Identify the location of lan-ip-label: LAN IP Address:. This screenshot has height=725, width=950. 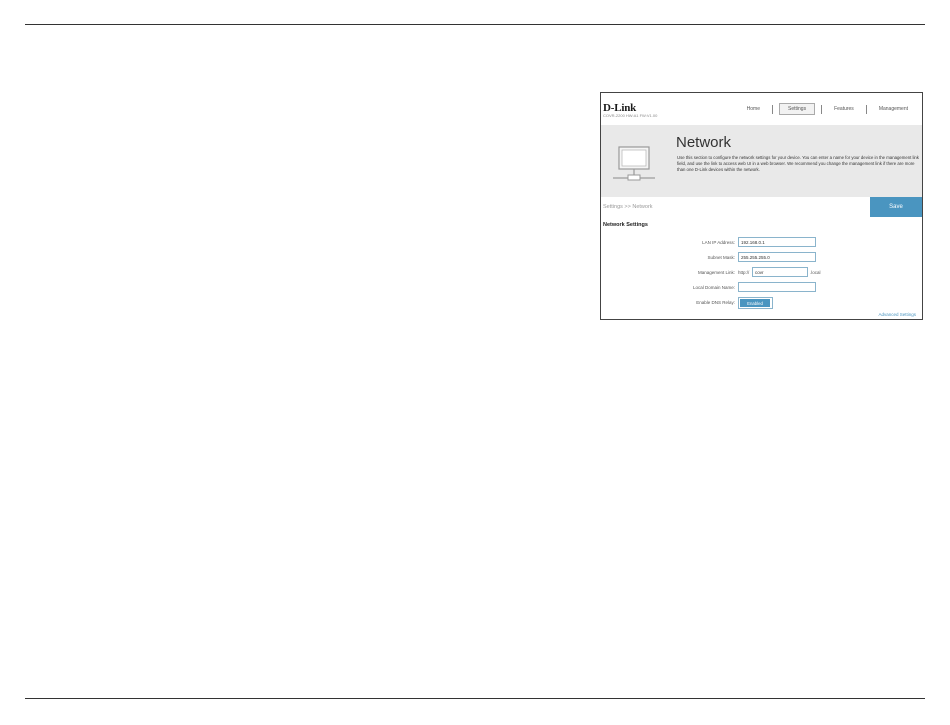
(718, 242).